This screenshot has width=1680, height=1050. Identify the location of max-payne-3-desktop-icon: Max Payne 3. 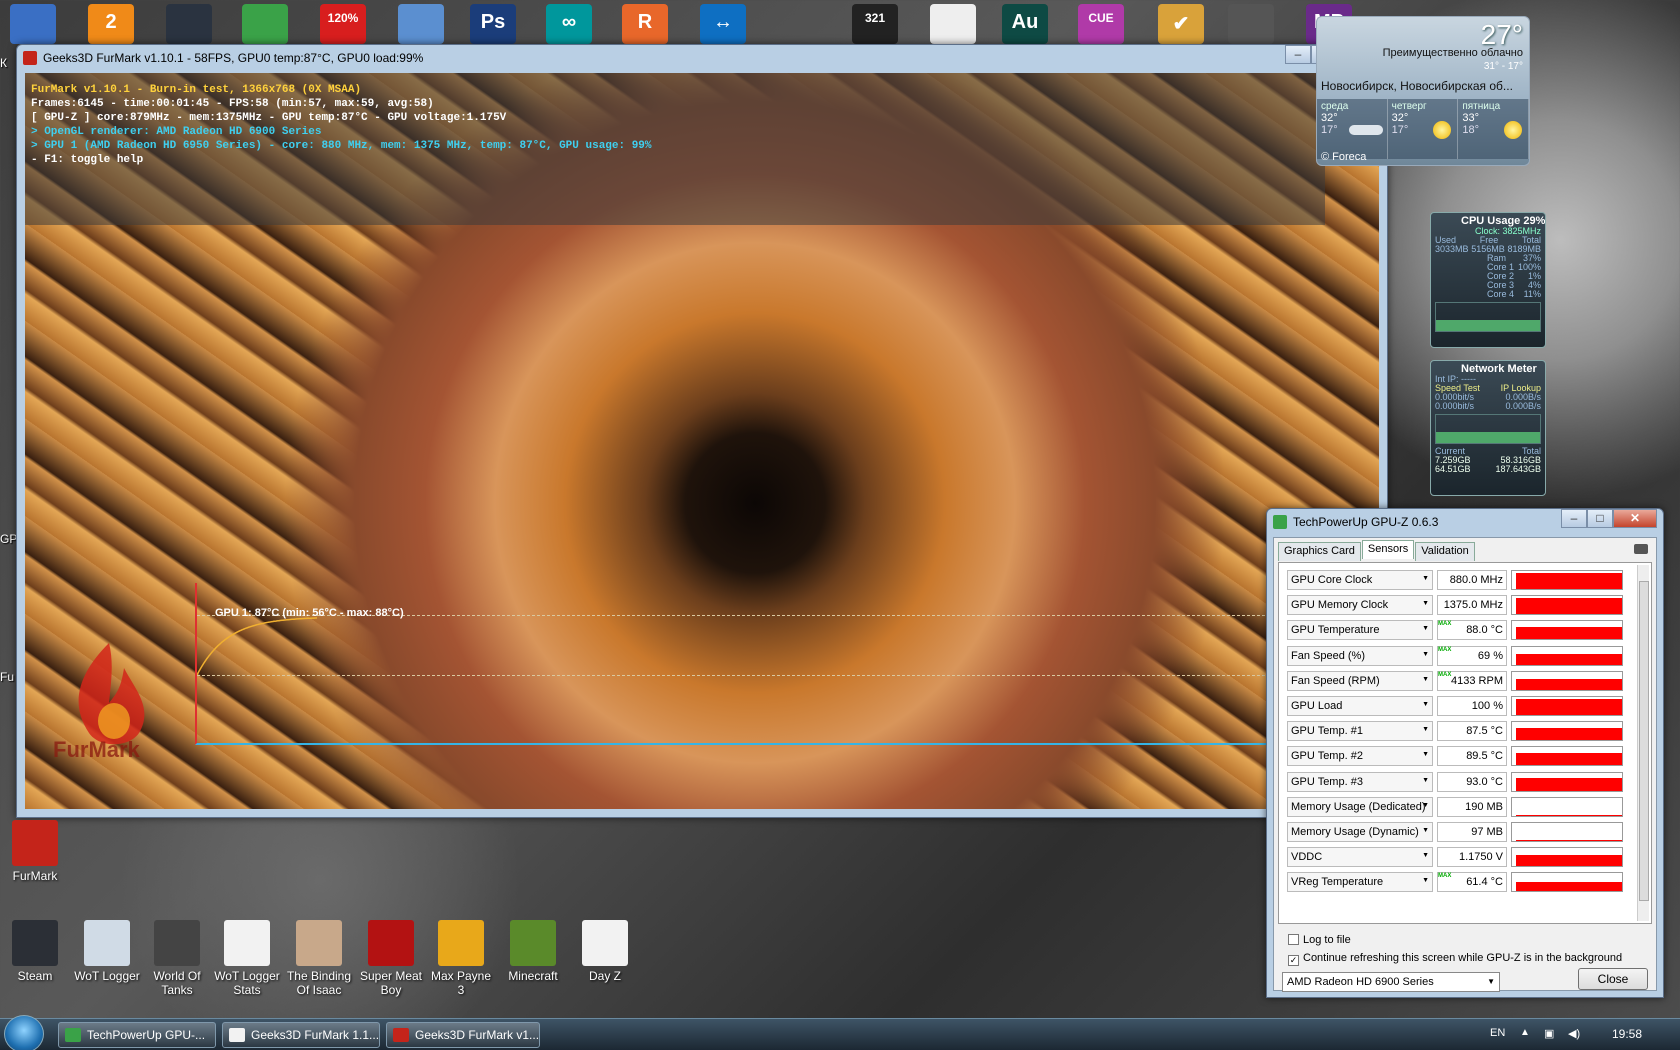
(461, 958).